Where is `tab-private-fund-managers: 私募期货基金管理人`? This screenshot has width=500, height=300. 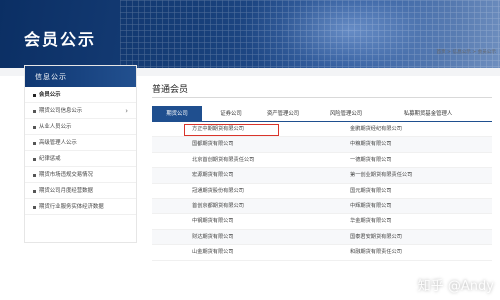 tab-private-fund-managers: 私募期货基金管理人 is located at coordinates (428, 114).